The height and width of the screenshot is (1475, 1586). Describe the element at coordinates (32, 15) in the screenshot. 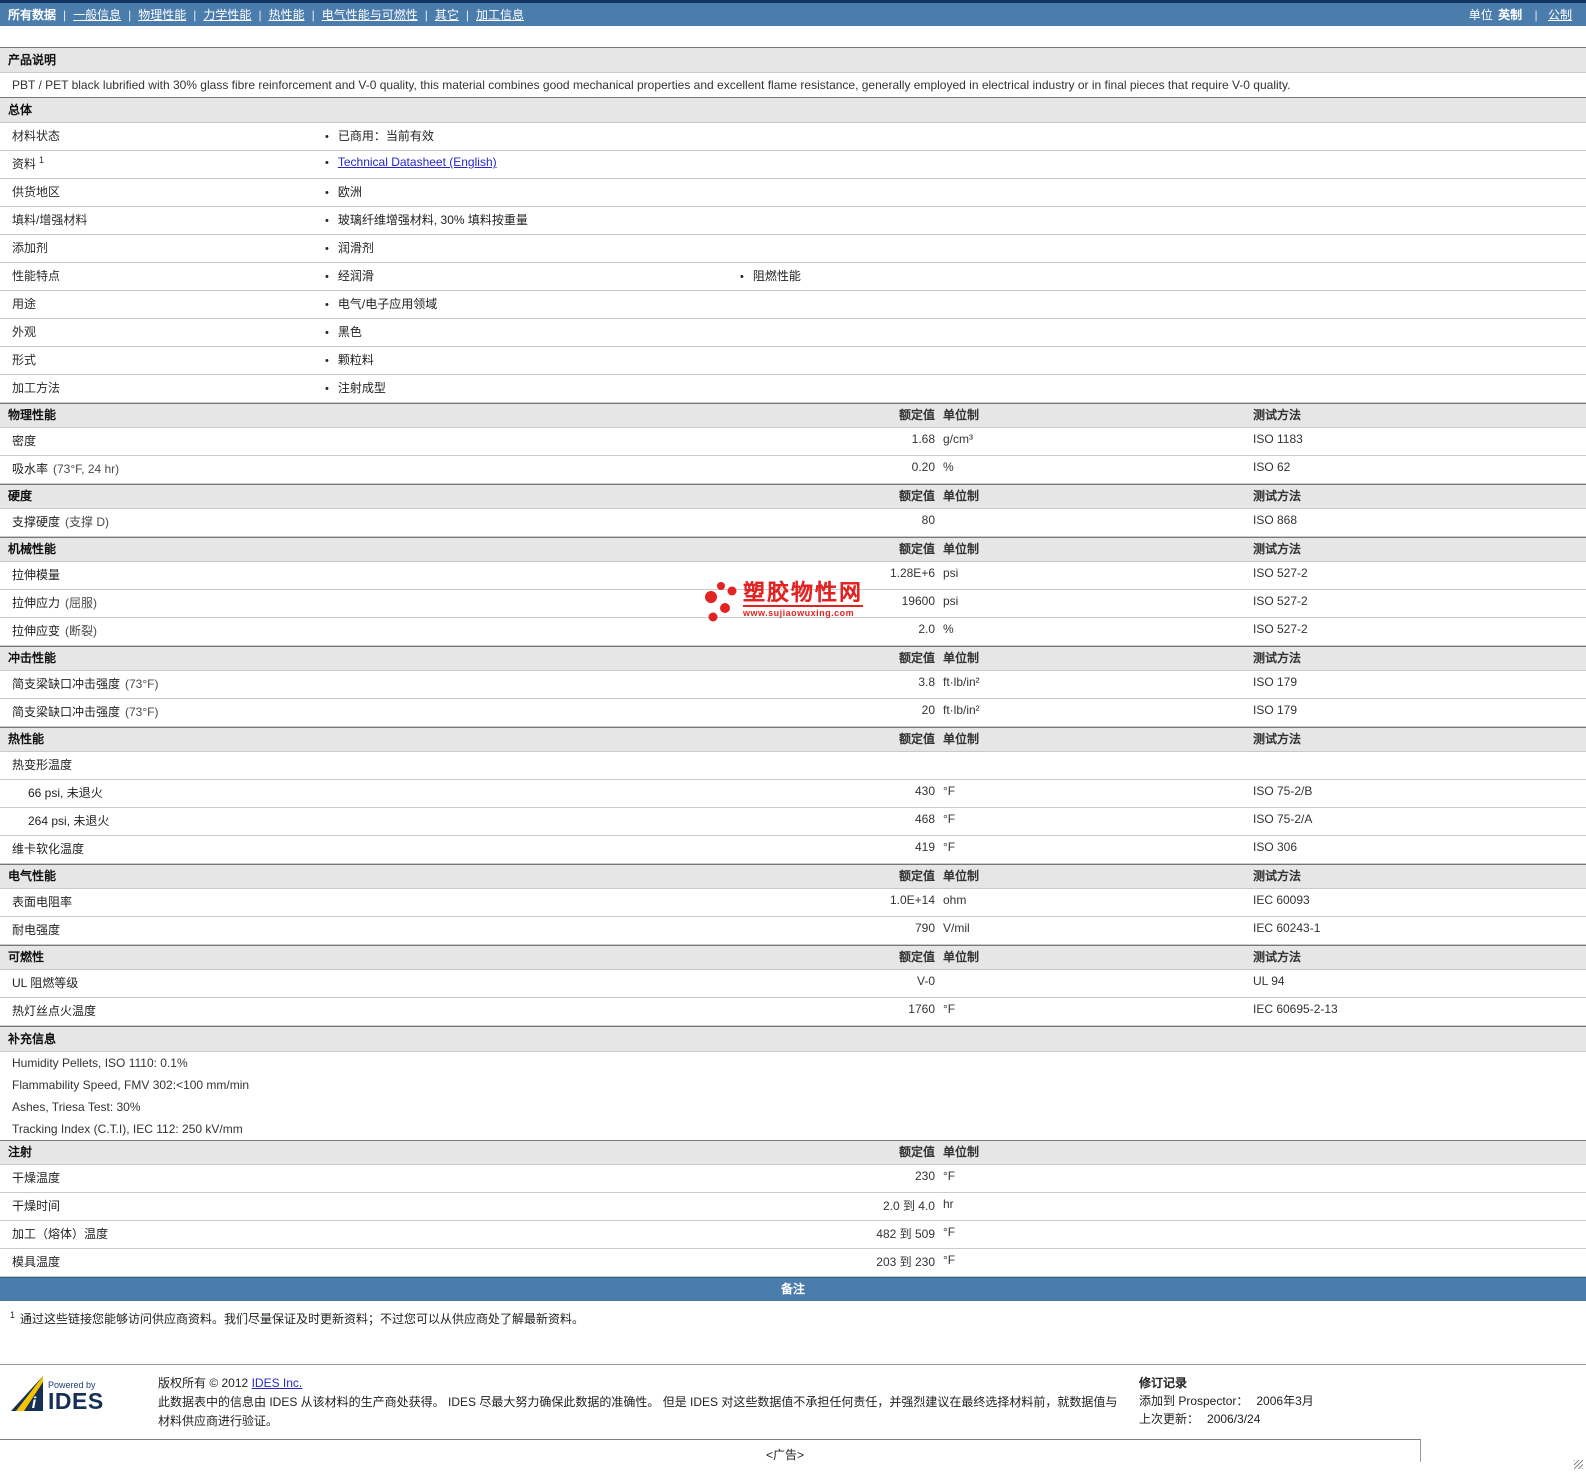

I see `nav-tab-1: 所有数据` at that location.